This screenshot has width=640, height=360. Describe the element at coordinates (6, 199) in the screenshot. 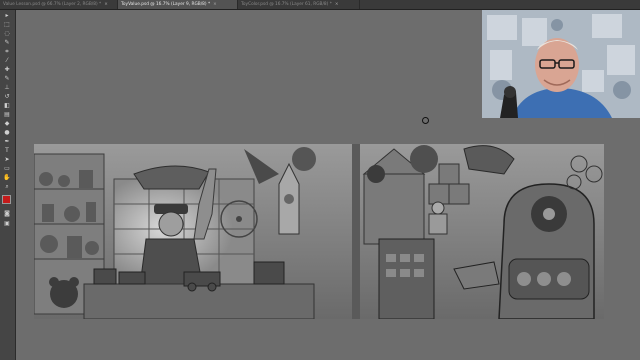

I see `foreground-color-swatch` at that location.